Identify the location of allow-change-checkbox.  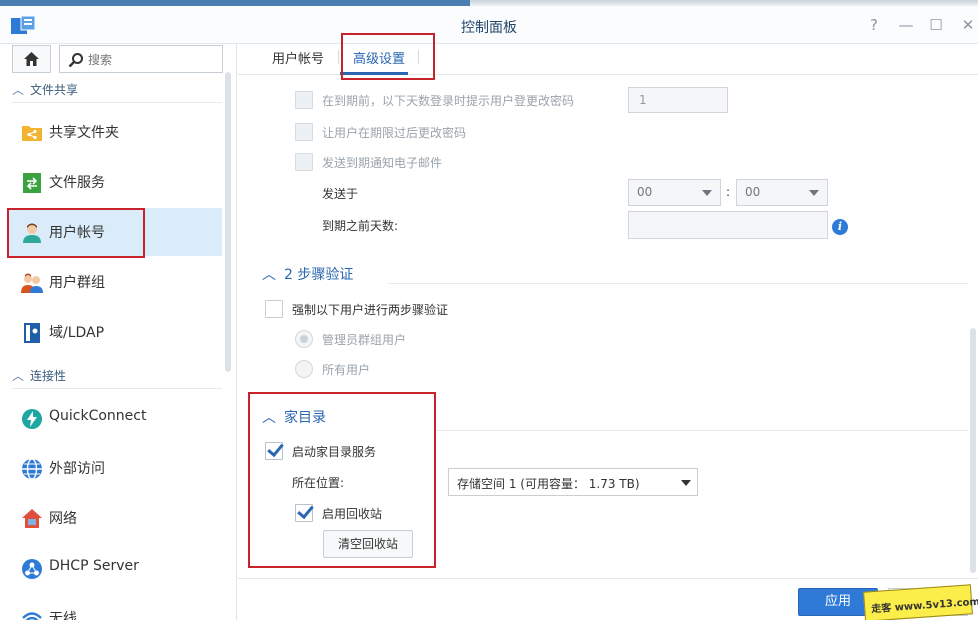
(304, 132).